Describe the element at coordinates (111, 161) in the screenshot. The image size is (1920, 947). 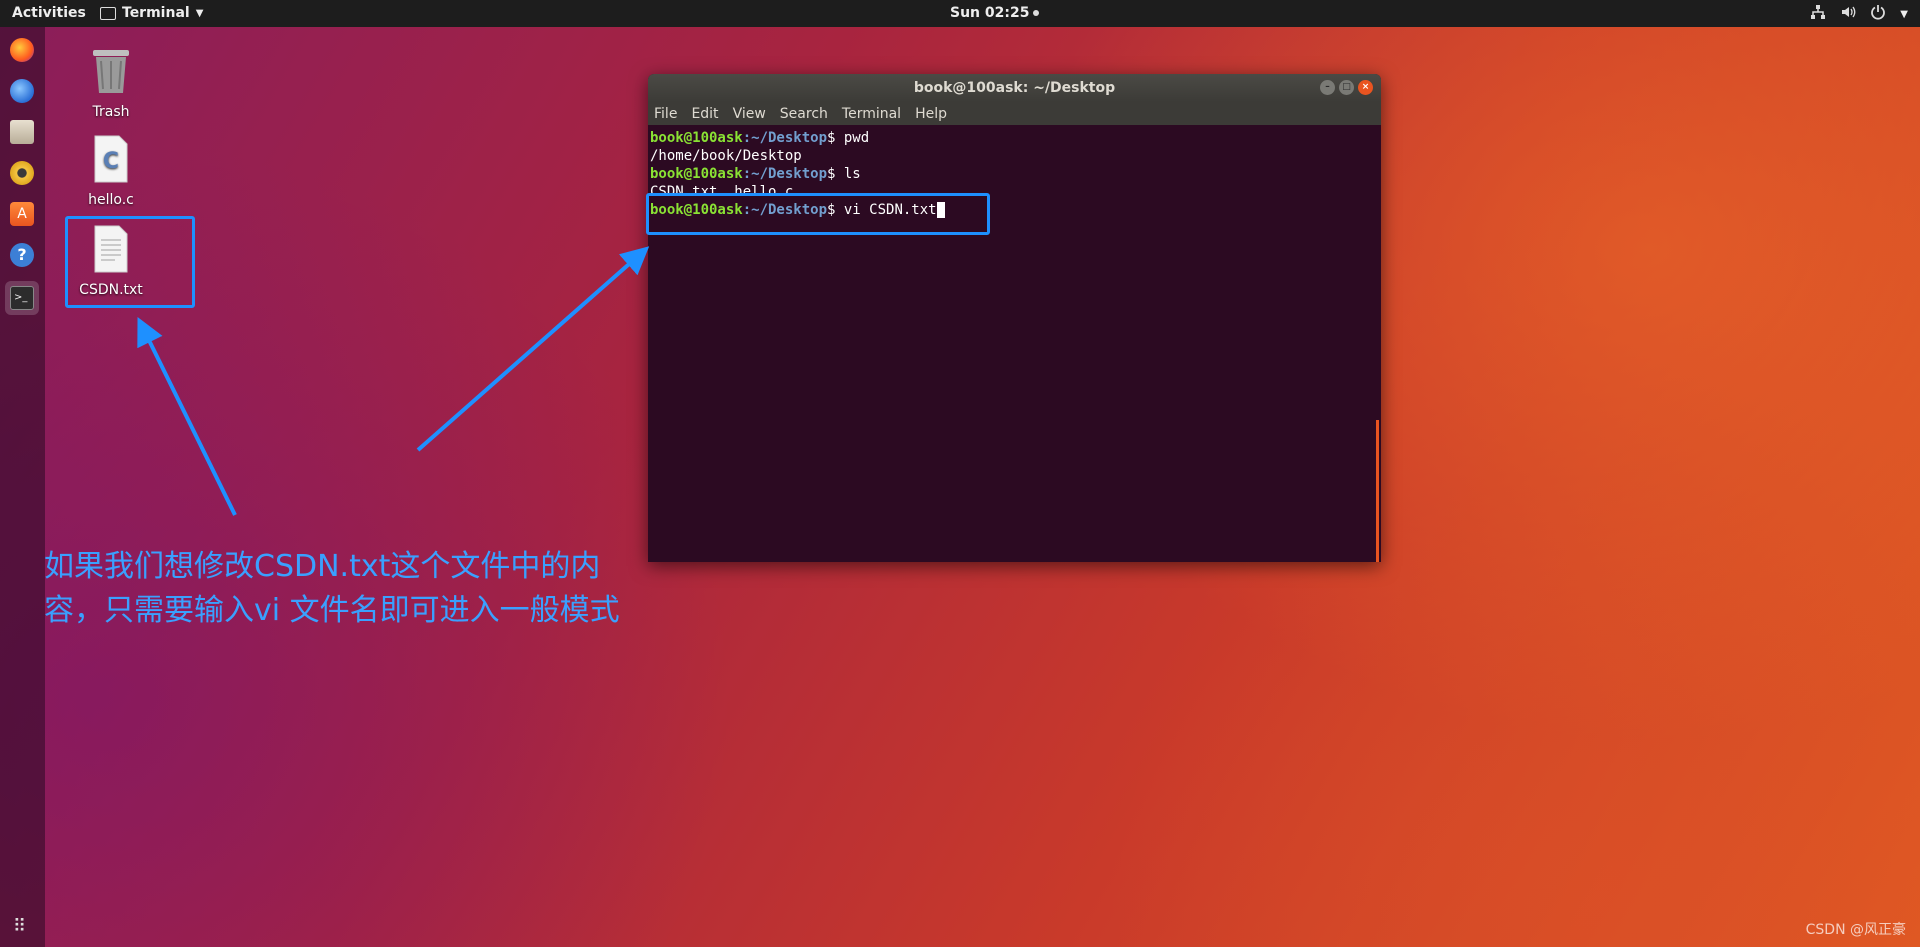
I see `svg-text: C` at that location.